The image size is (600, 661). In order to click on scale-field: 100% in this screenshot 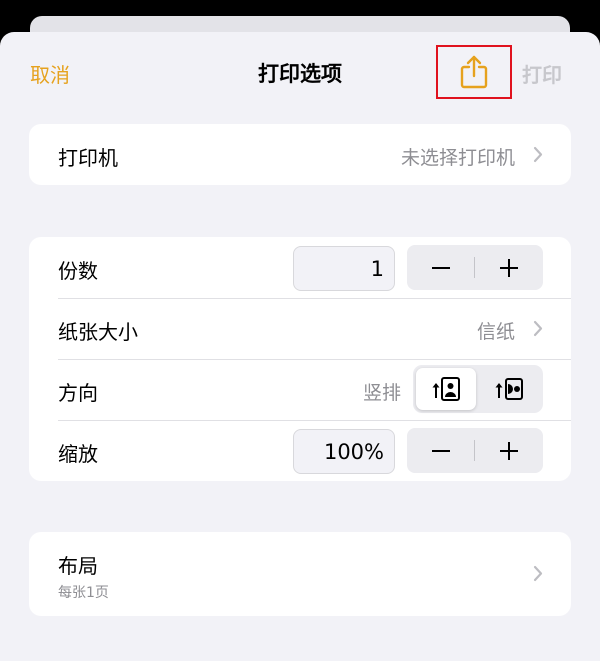, I will do `click(344, 451)`.